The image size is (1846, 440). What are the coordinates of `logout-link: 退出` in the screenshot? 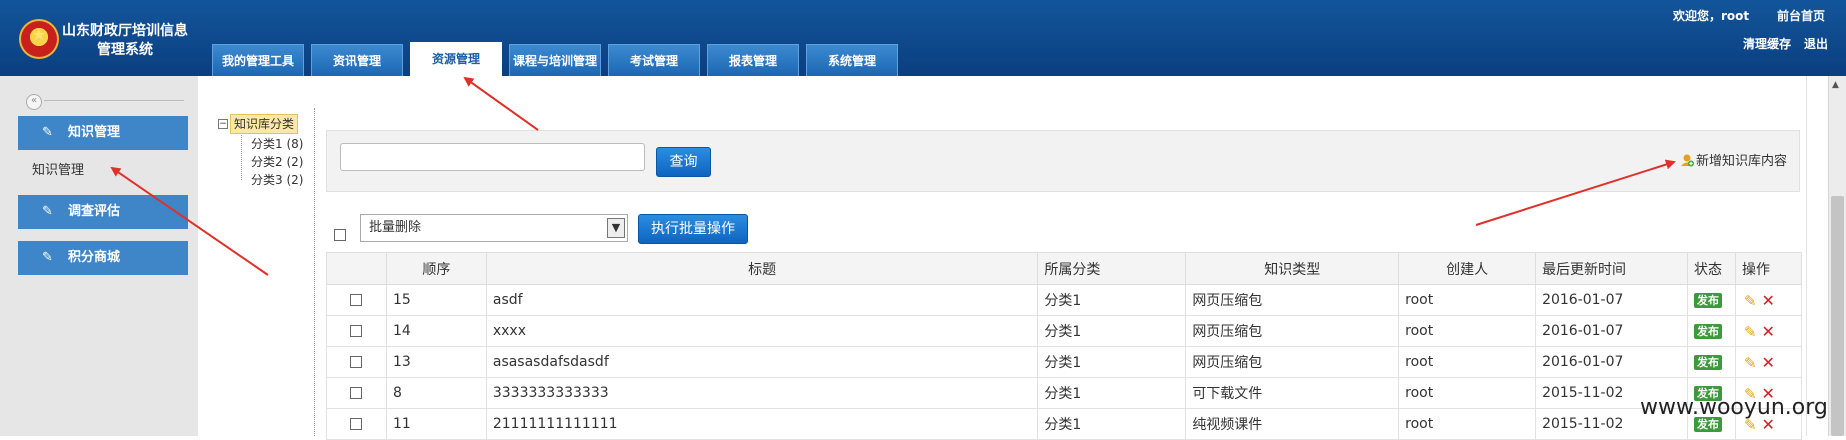 It's located at (1816, 43).